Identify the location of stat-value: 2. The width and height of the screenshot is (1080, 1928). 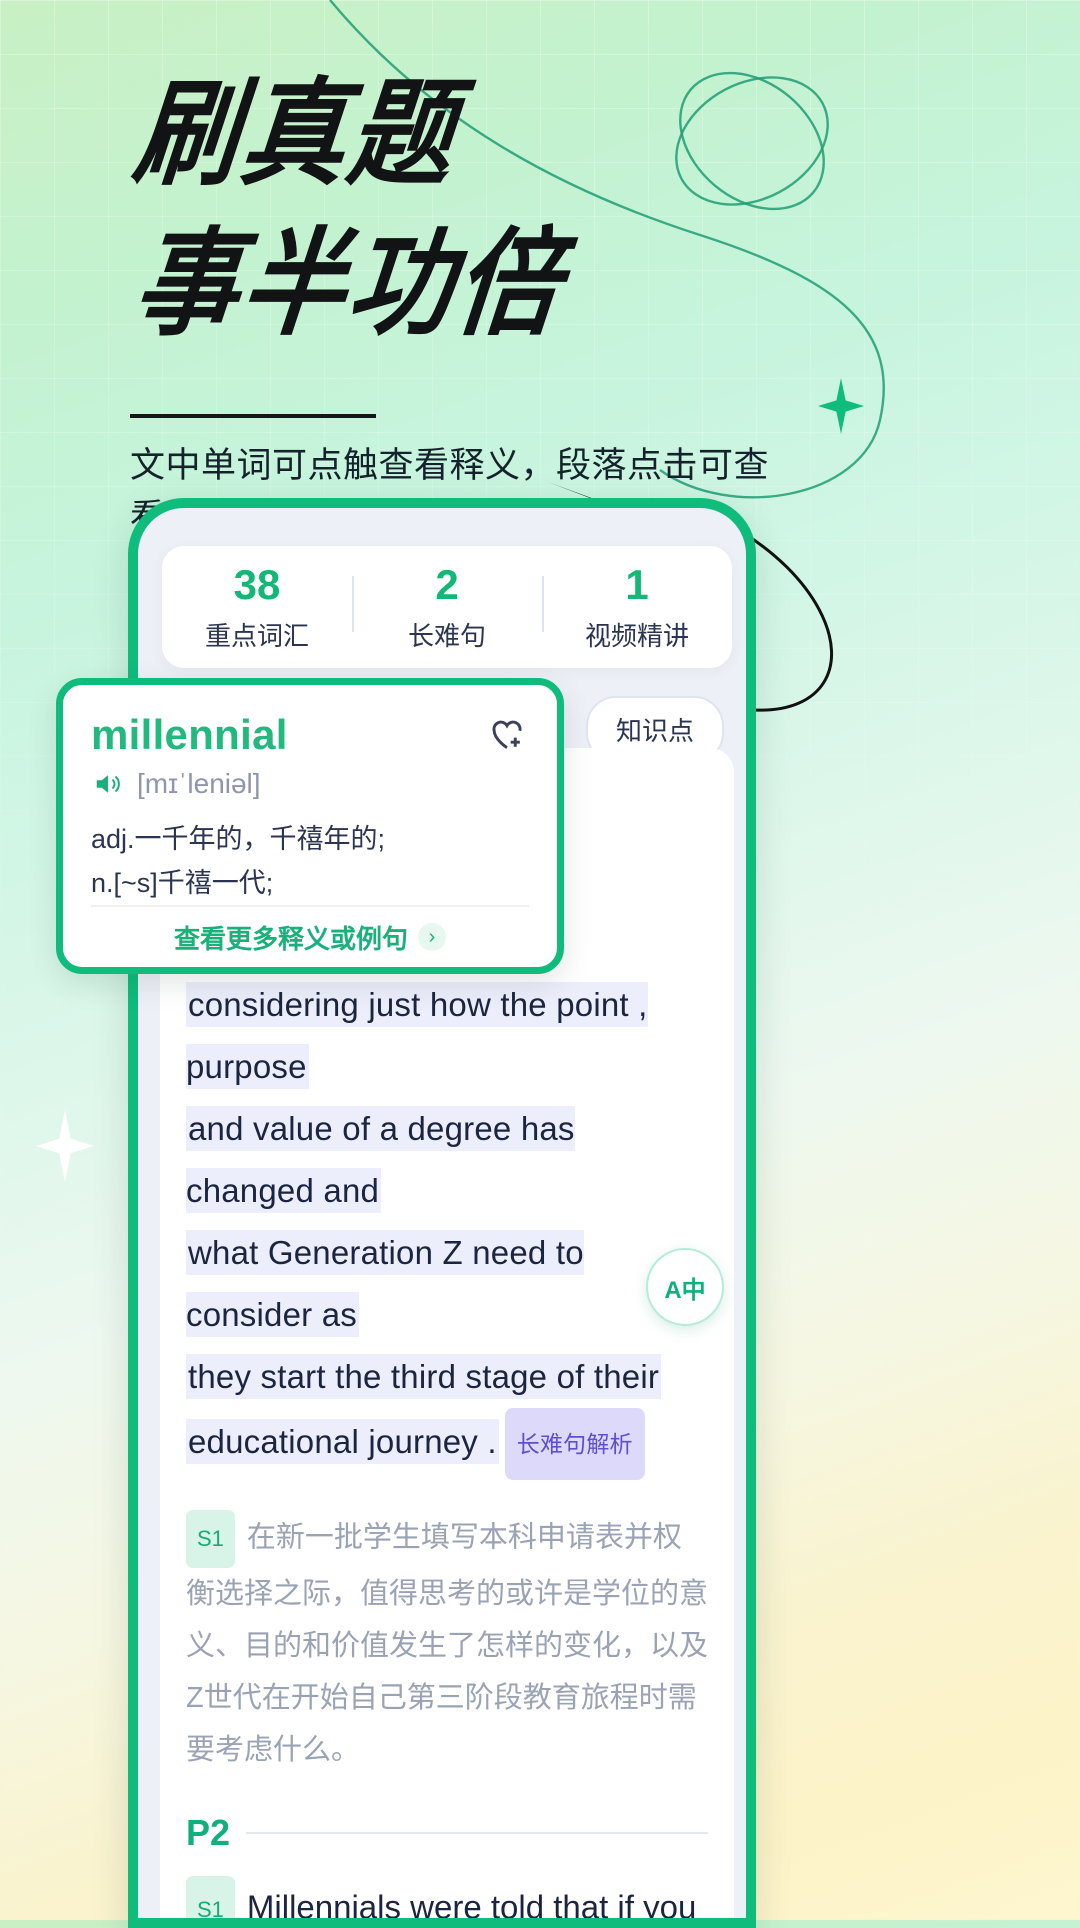
(447, 584).